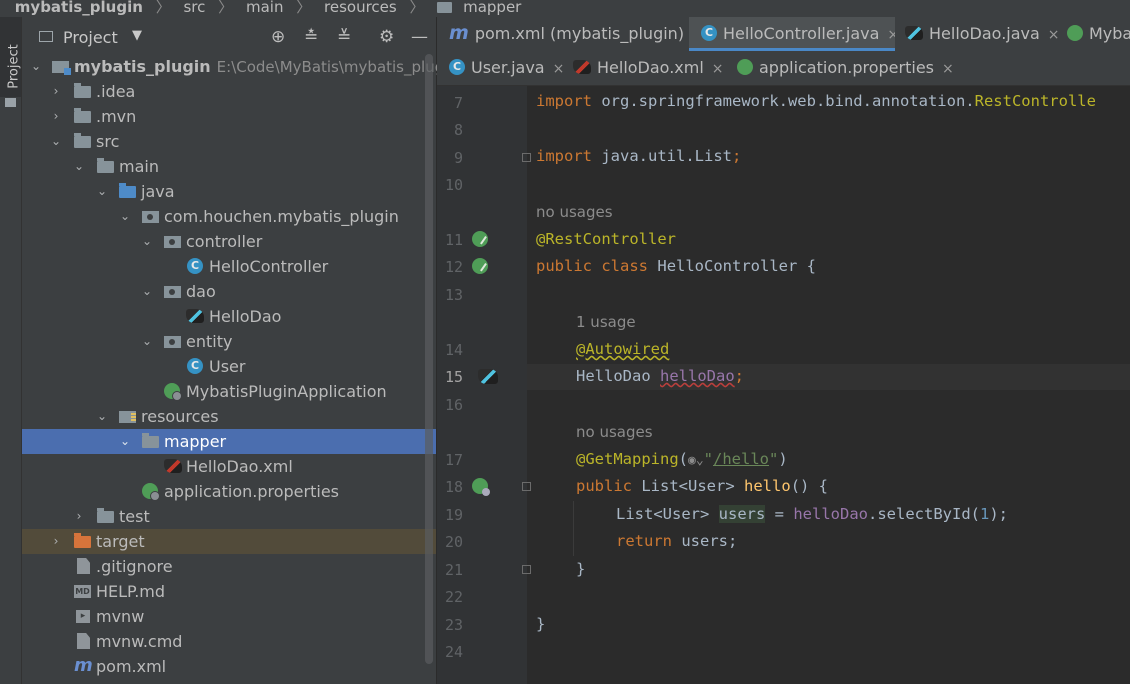 The width and height of the screenshot is (1130, 684). Describe the element at coordinates (419, 37) in the screenshot. I see `hide-icon: —` at that location.